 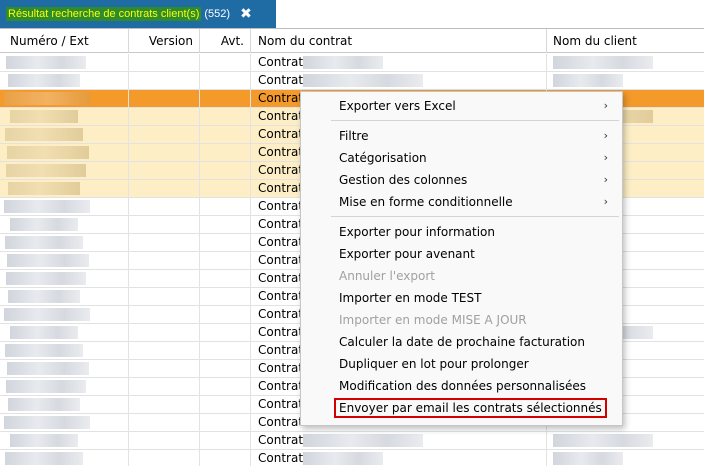 I want to click on menu-item-mise-en-forme-conditionnelle: Mise en forme conditionnelle ›, so click(x=461, y=202).